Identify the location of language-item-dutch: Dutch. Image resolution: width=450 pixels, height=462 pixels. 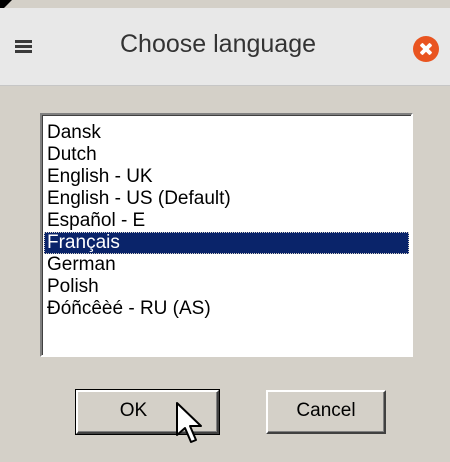
(226, 155).